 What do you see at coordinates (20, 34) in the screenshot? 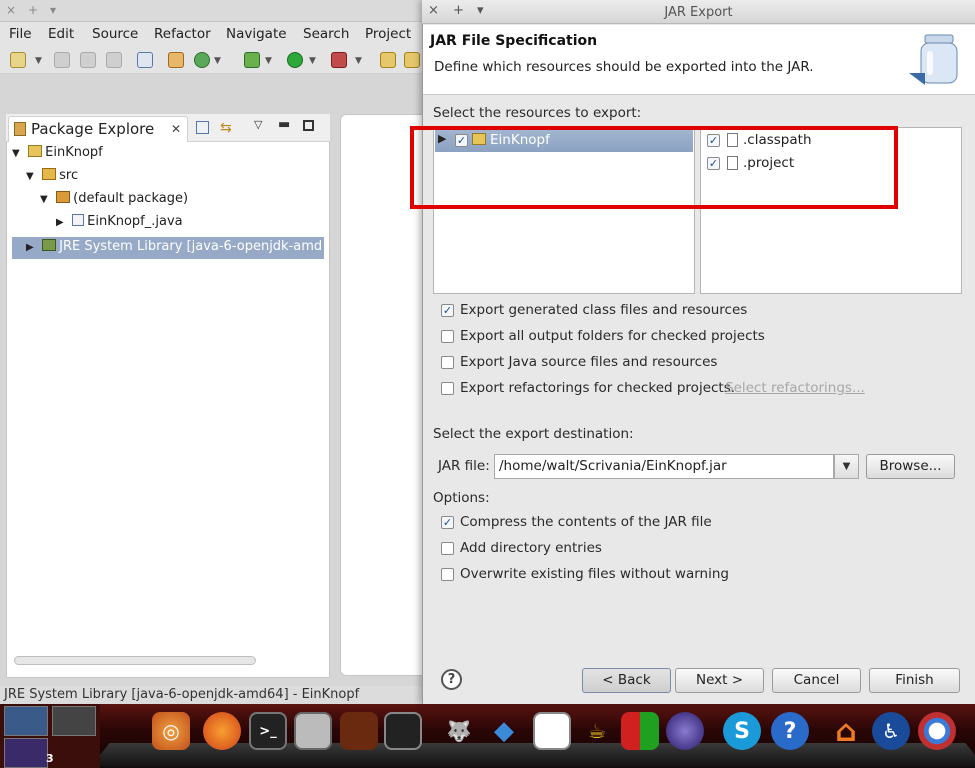
I see `menu-file: File` at bounding box center [20, 34].